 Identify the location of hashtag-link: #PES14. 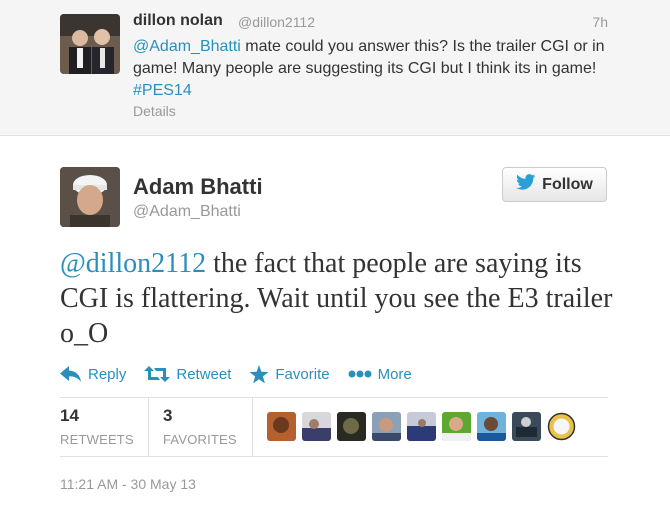
(162, 90).